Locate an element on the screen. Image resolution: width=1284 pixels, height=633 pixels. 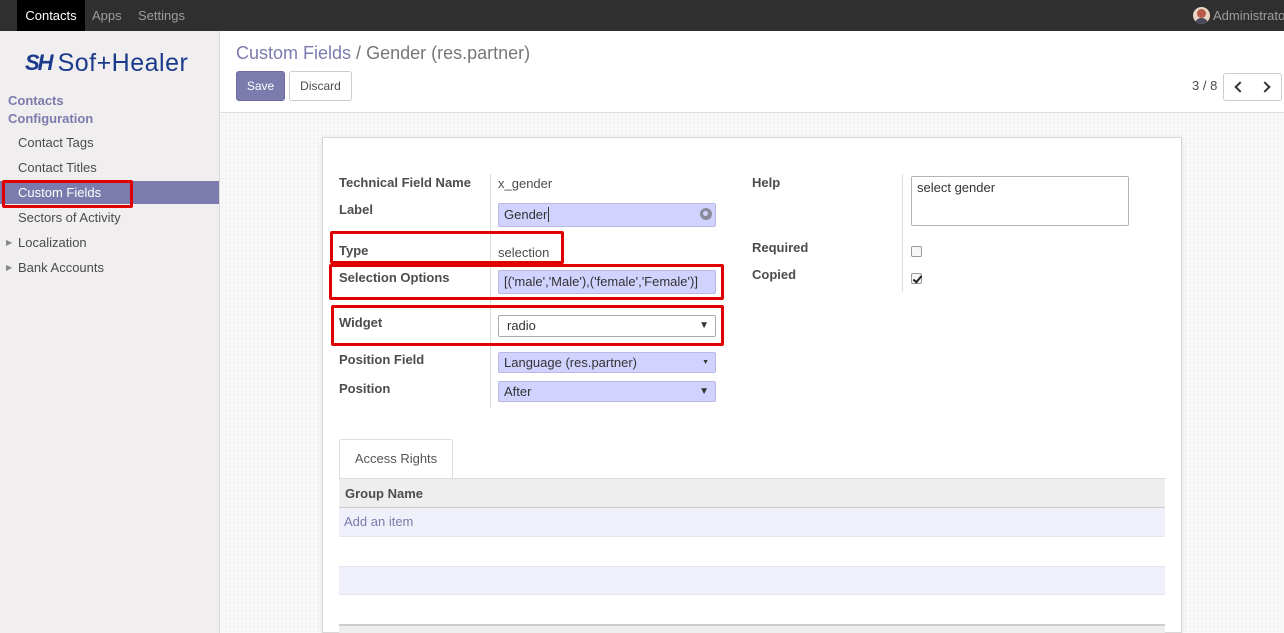
softhealer-logo: SH Sof+Healer is located at coordinates (106, 63).